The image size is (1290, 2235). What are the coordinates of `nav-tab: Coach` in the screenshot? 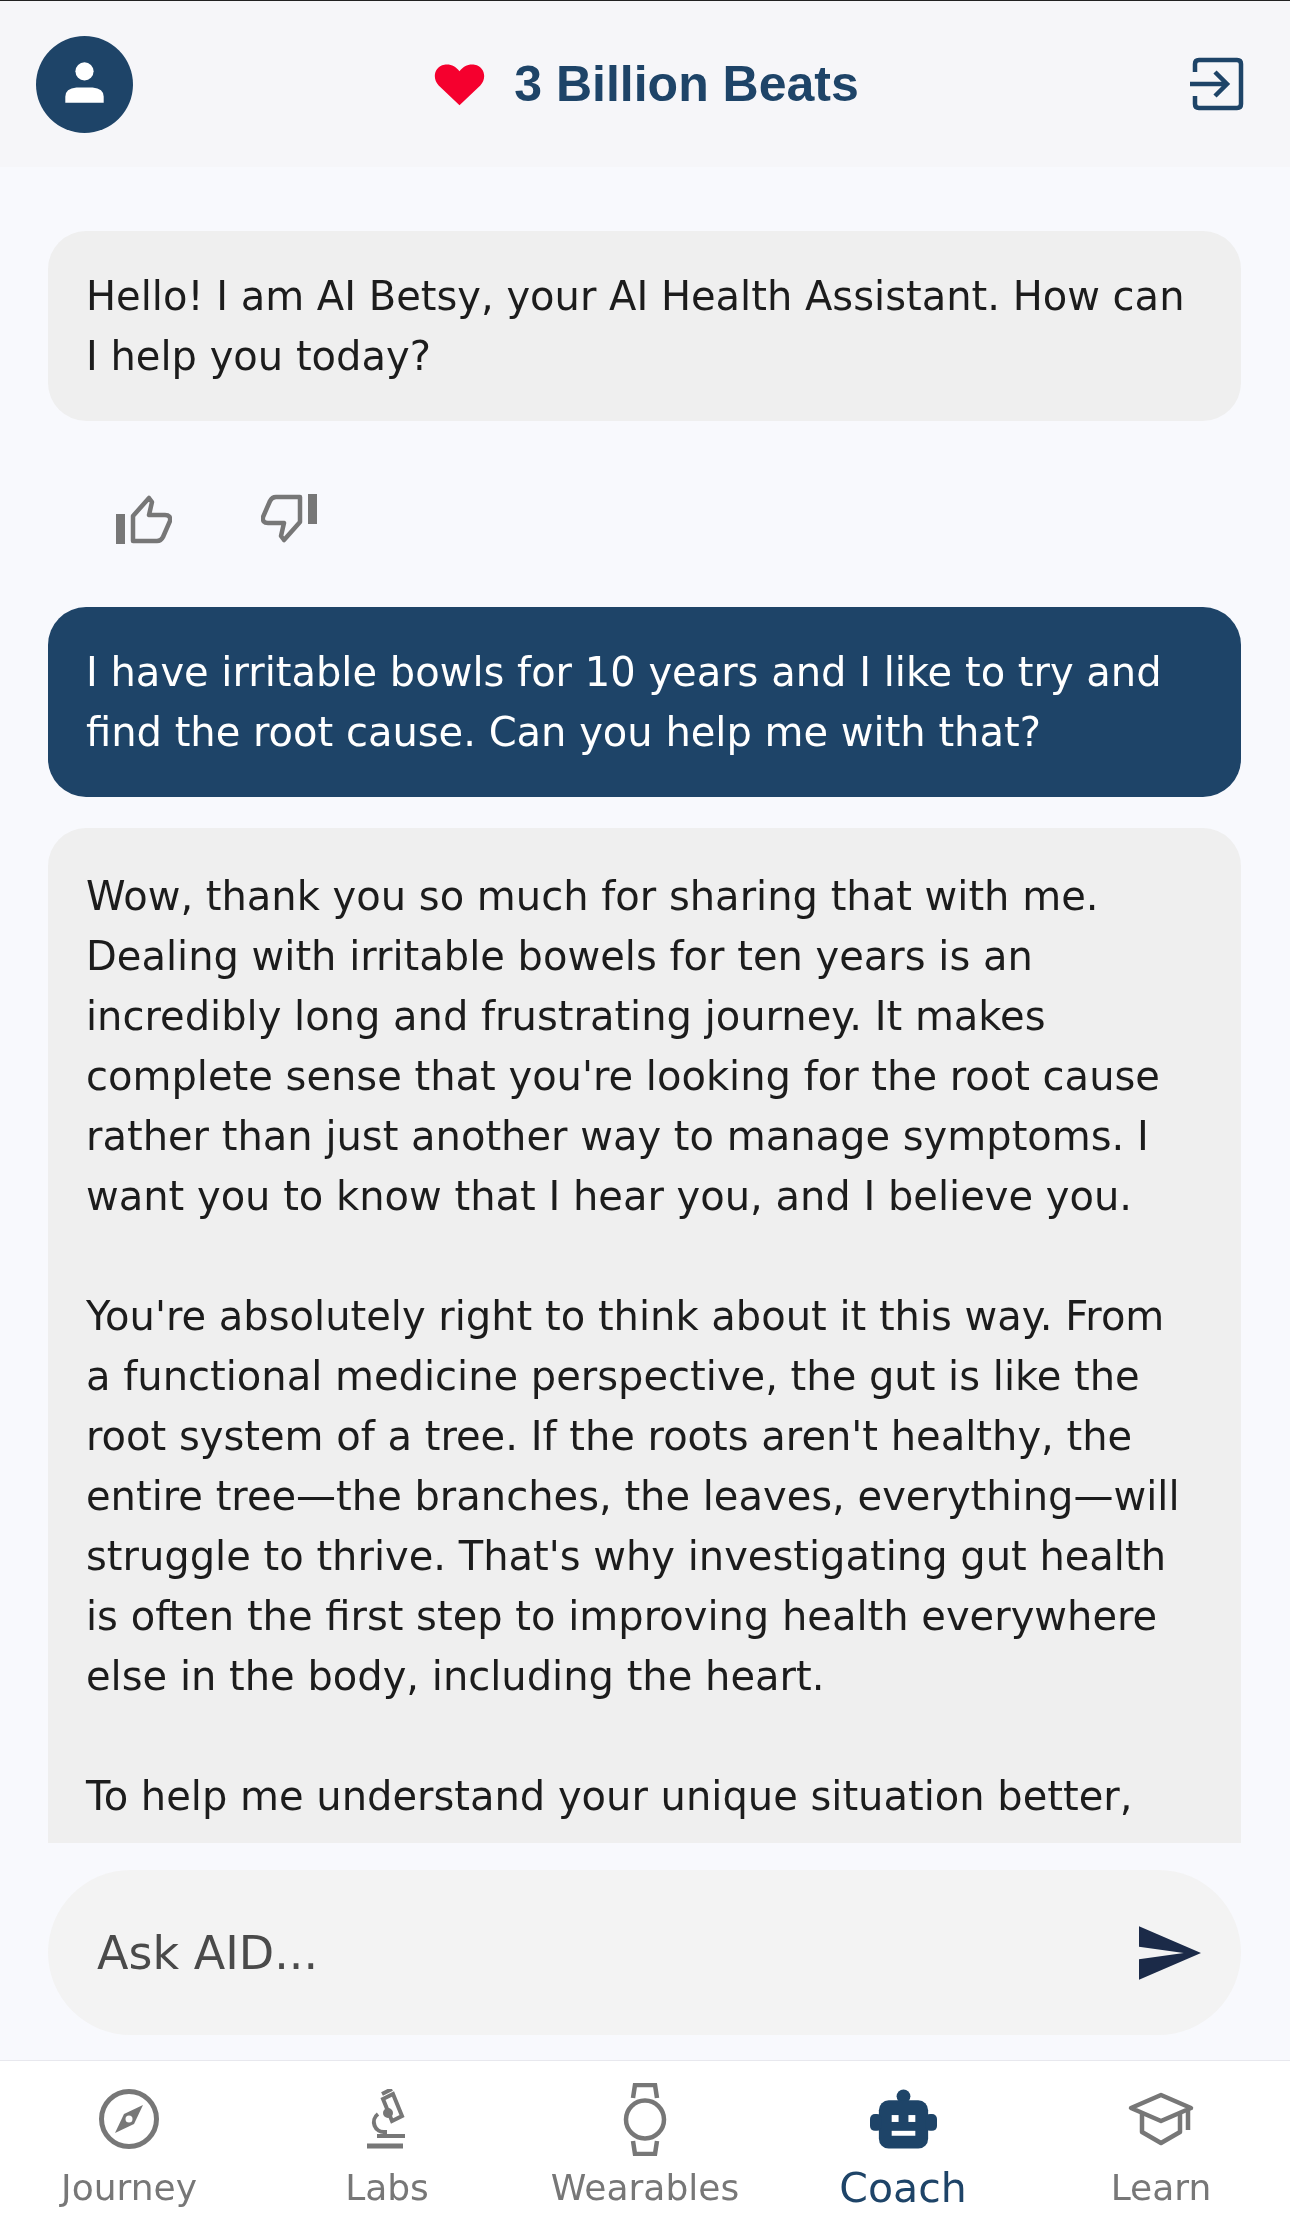 It's located at (903, 2148).